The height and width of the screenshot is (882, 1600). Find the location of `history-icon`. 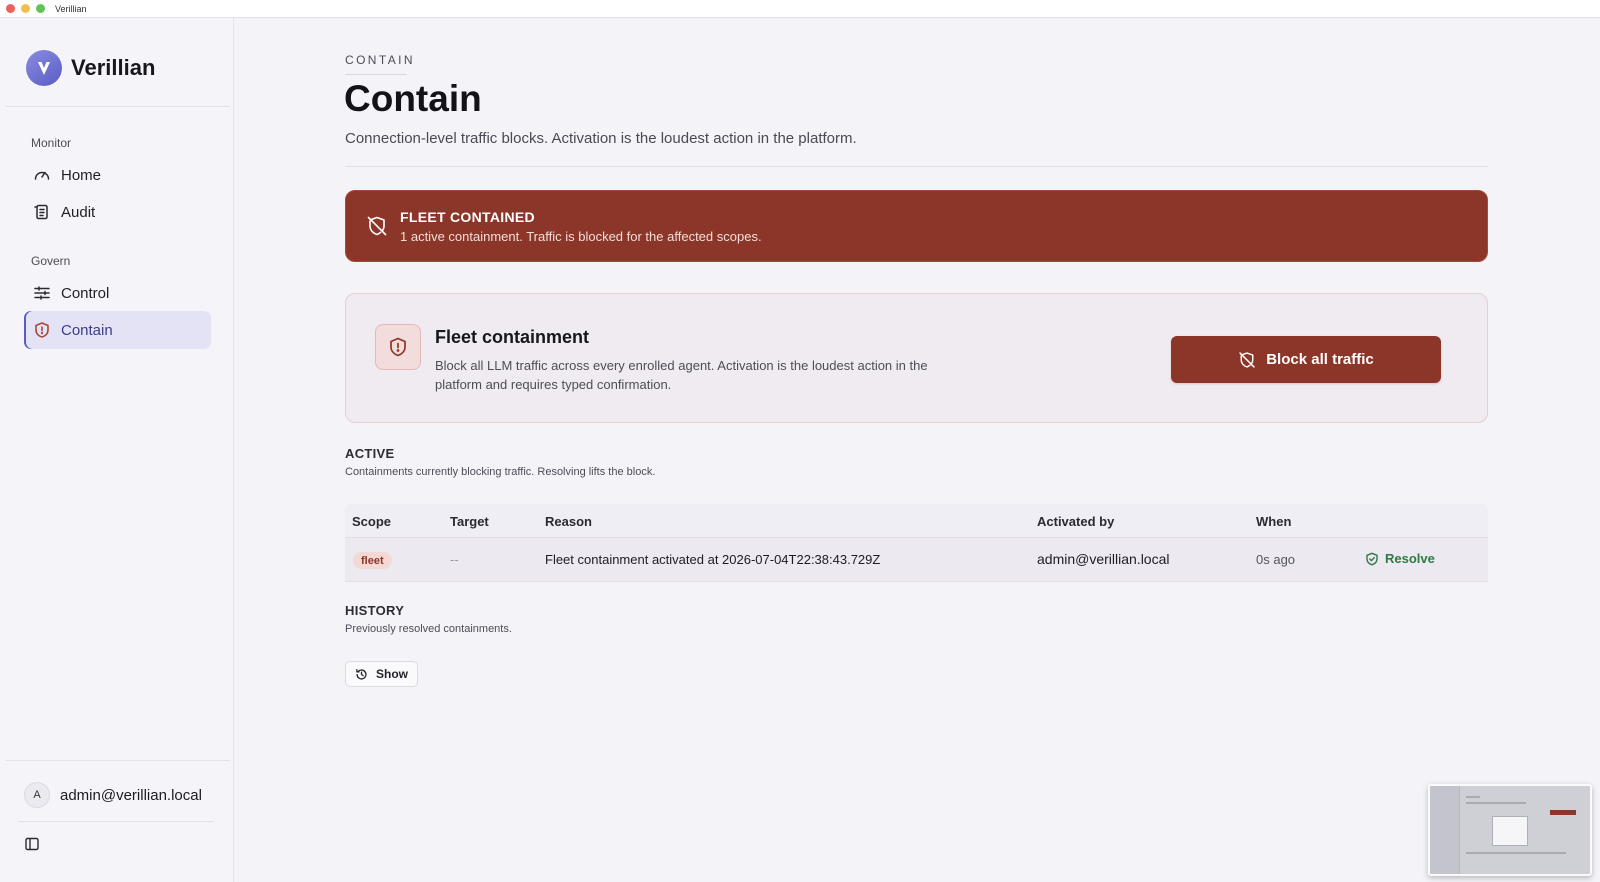

history-icon is located at coordinates (361, 674).